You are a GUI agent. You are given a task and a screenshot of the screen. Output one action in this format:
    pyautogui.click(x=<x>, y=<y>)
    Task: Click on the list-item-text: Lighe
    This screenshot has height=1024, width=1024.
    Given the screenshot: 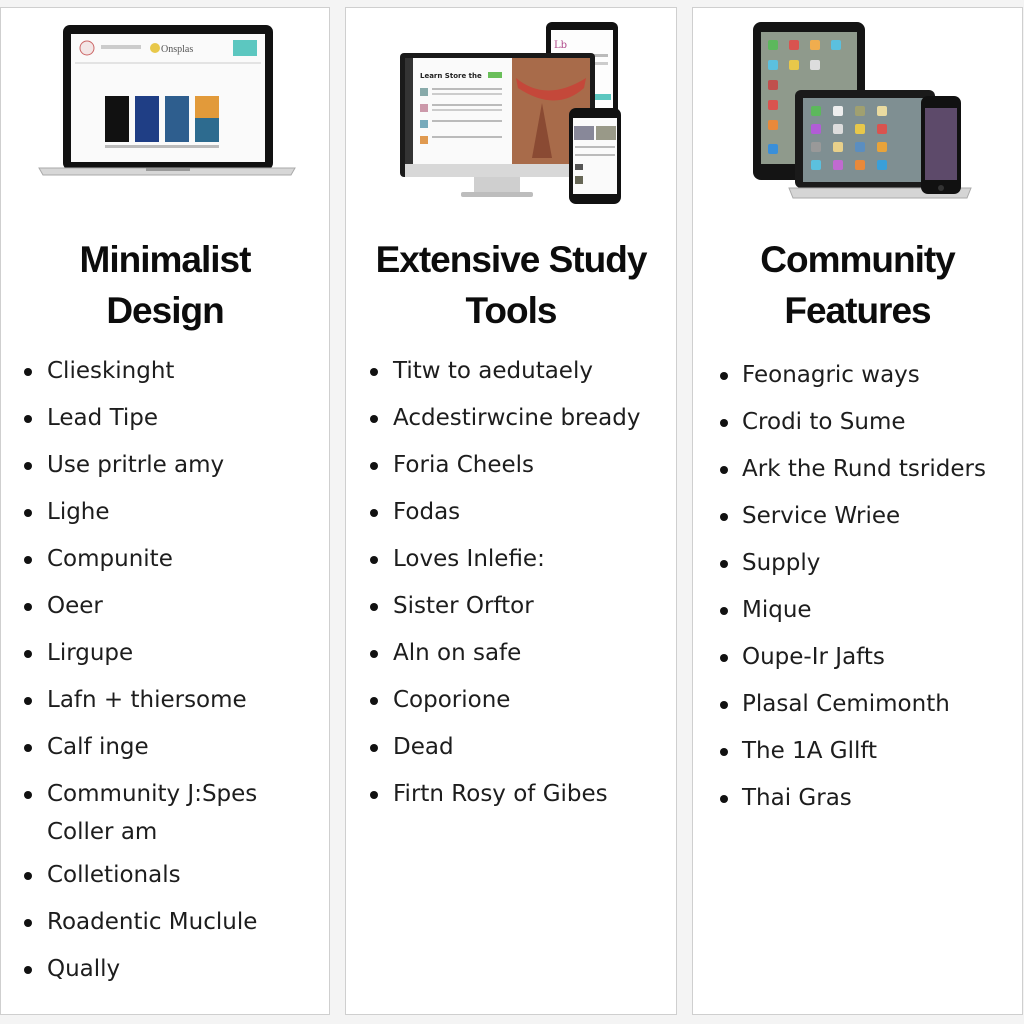 What is the action you would take?
    pyautogui.click(x=78, y=512)
    